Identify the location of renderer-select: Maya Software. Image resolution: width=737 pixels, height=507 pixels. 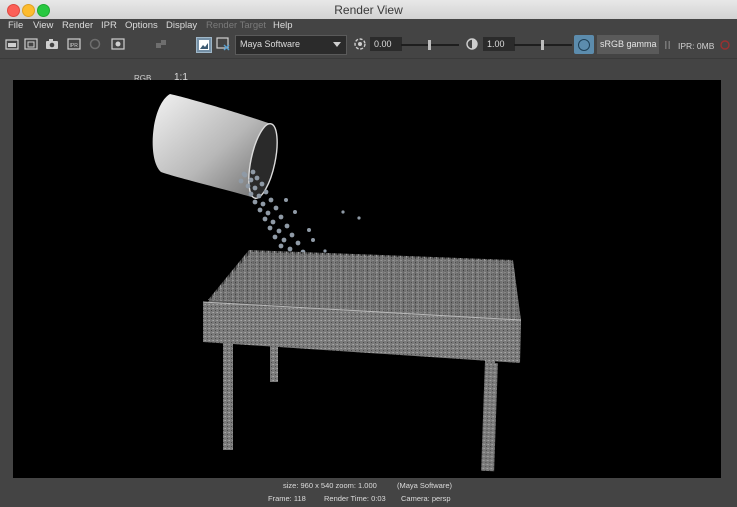
(291, 45).